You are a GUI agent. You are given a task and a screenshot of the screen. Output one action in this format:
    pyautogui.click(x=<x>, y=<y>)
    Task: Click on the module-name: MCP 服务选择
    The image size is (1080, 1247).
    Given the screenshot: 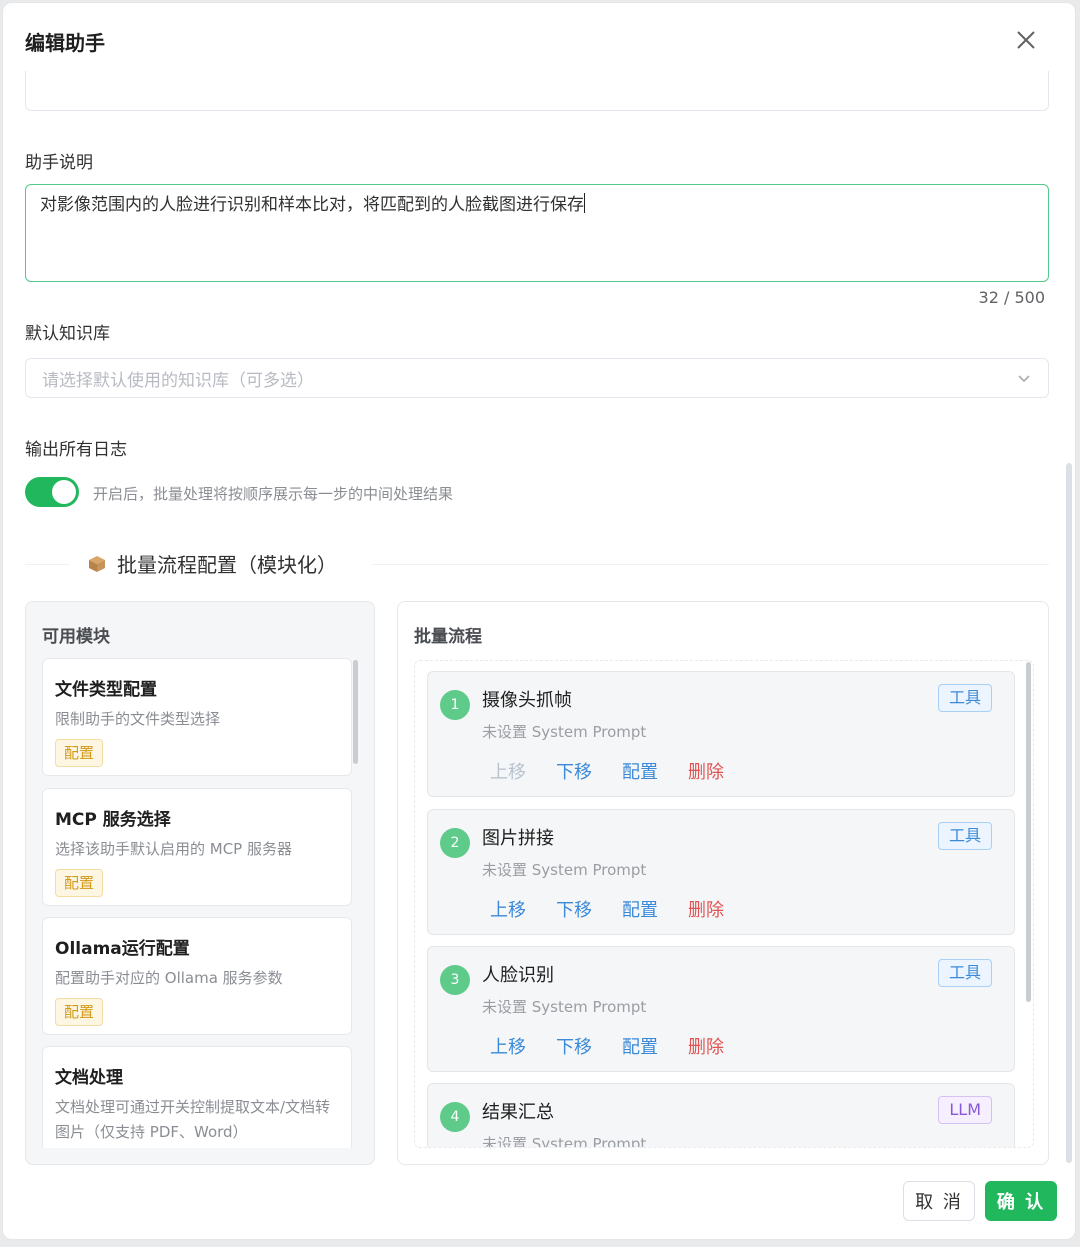 What is the action you would take?
    pyautogui.click(x=113, y=820)
    